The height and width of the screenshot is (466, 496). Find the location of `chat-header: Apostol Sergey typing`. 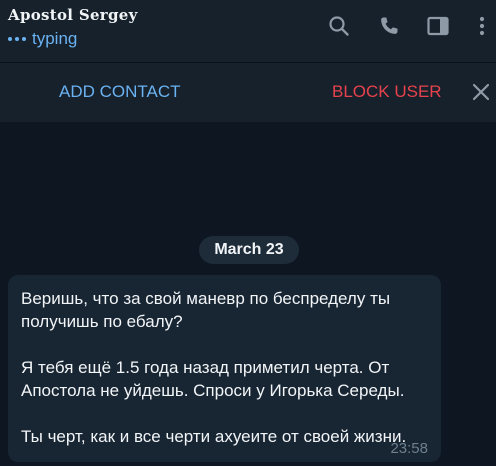

chat-header: Apostol Sergey typing is located at coordinates (248, 31).